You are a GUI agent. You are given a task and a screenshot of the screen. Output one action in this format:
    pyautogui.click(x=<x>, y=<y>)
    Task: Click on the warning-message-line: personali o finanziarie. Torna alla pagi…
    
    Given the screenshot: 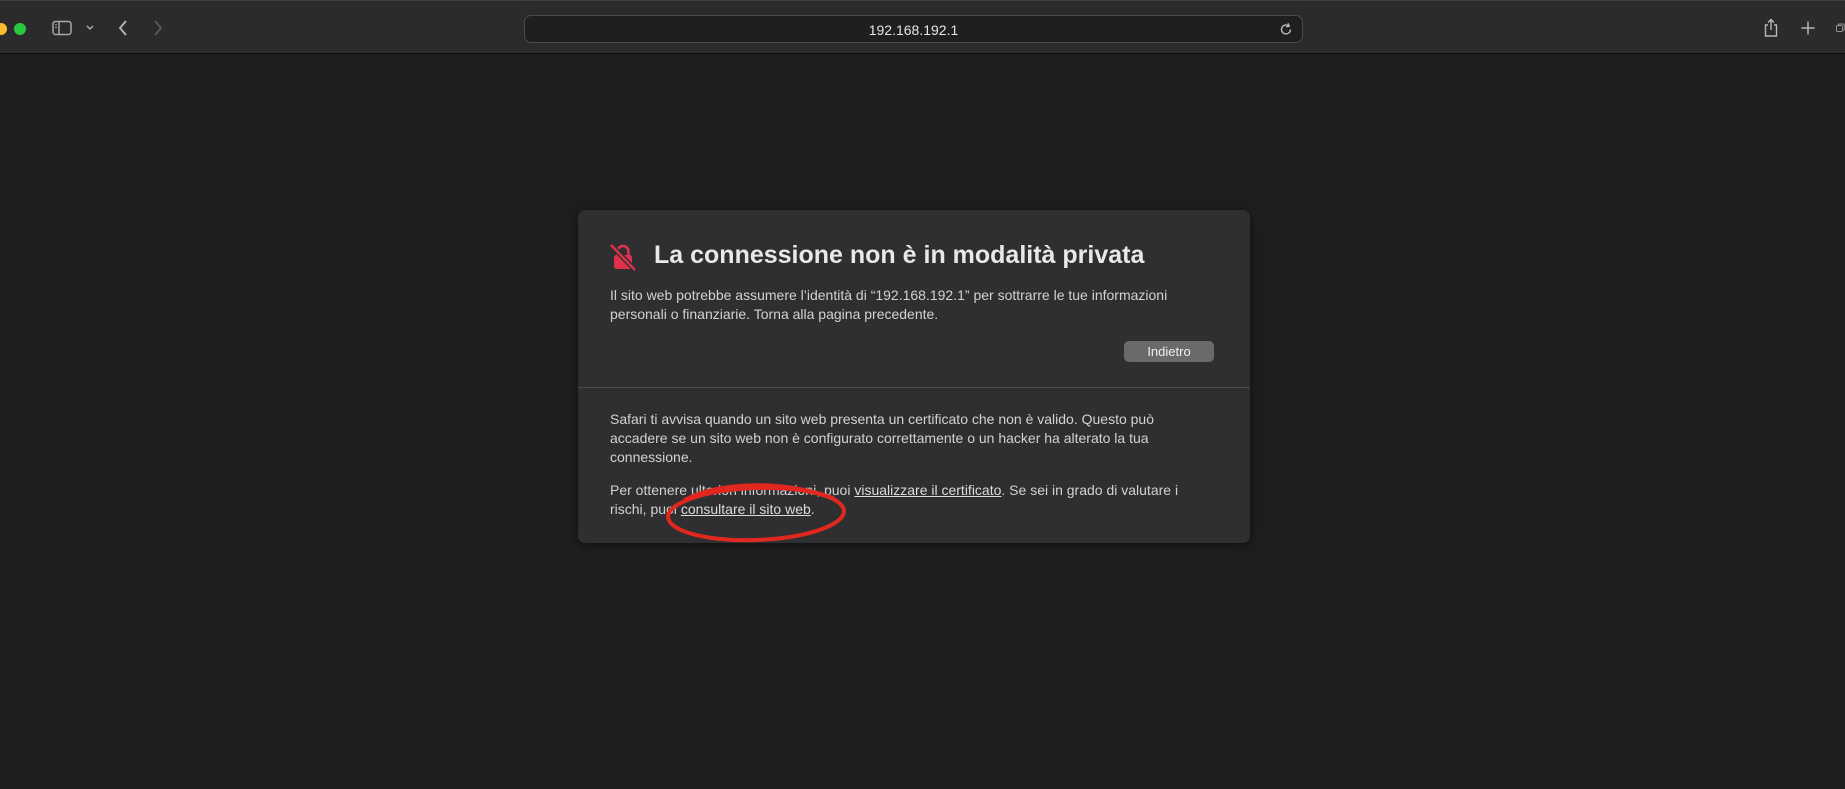 What is the action you would take?
    pyautogui.click(x=774, y=314)
    